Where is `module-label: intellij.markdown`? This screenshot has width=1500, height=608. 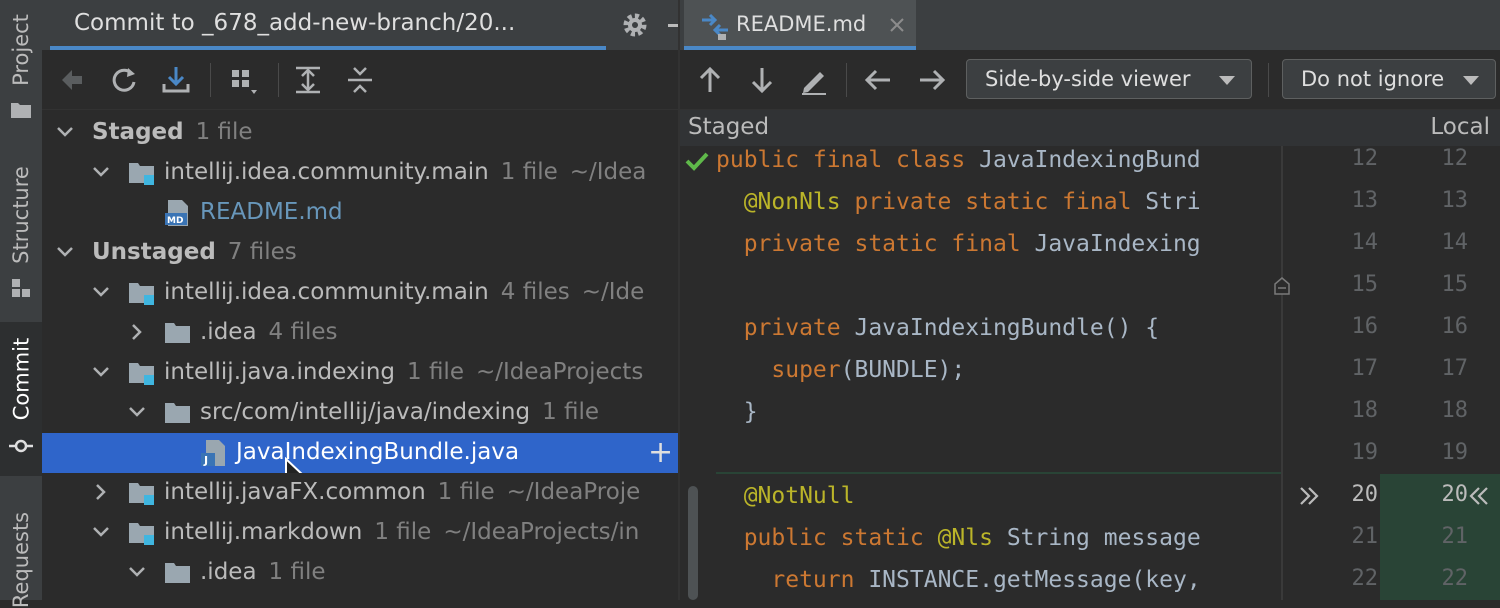
module-label: intellij.markdown is located at coordinates (263, 532).